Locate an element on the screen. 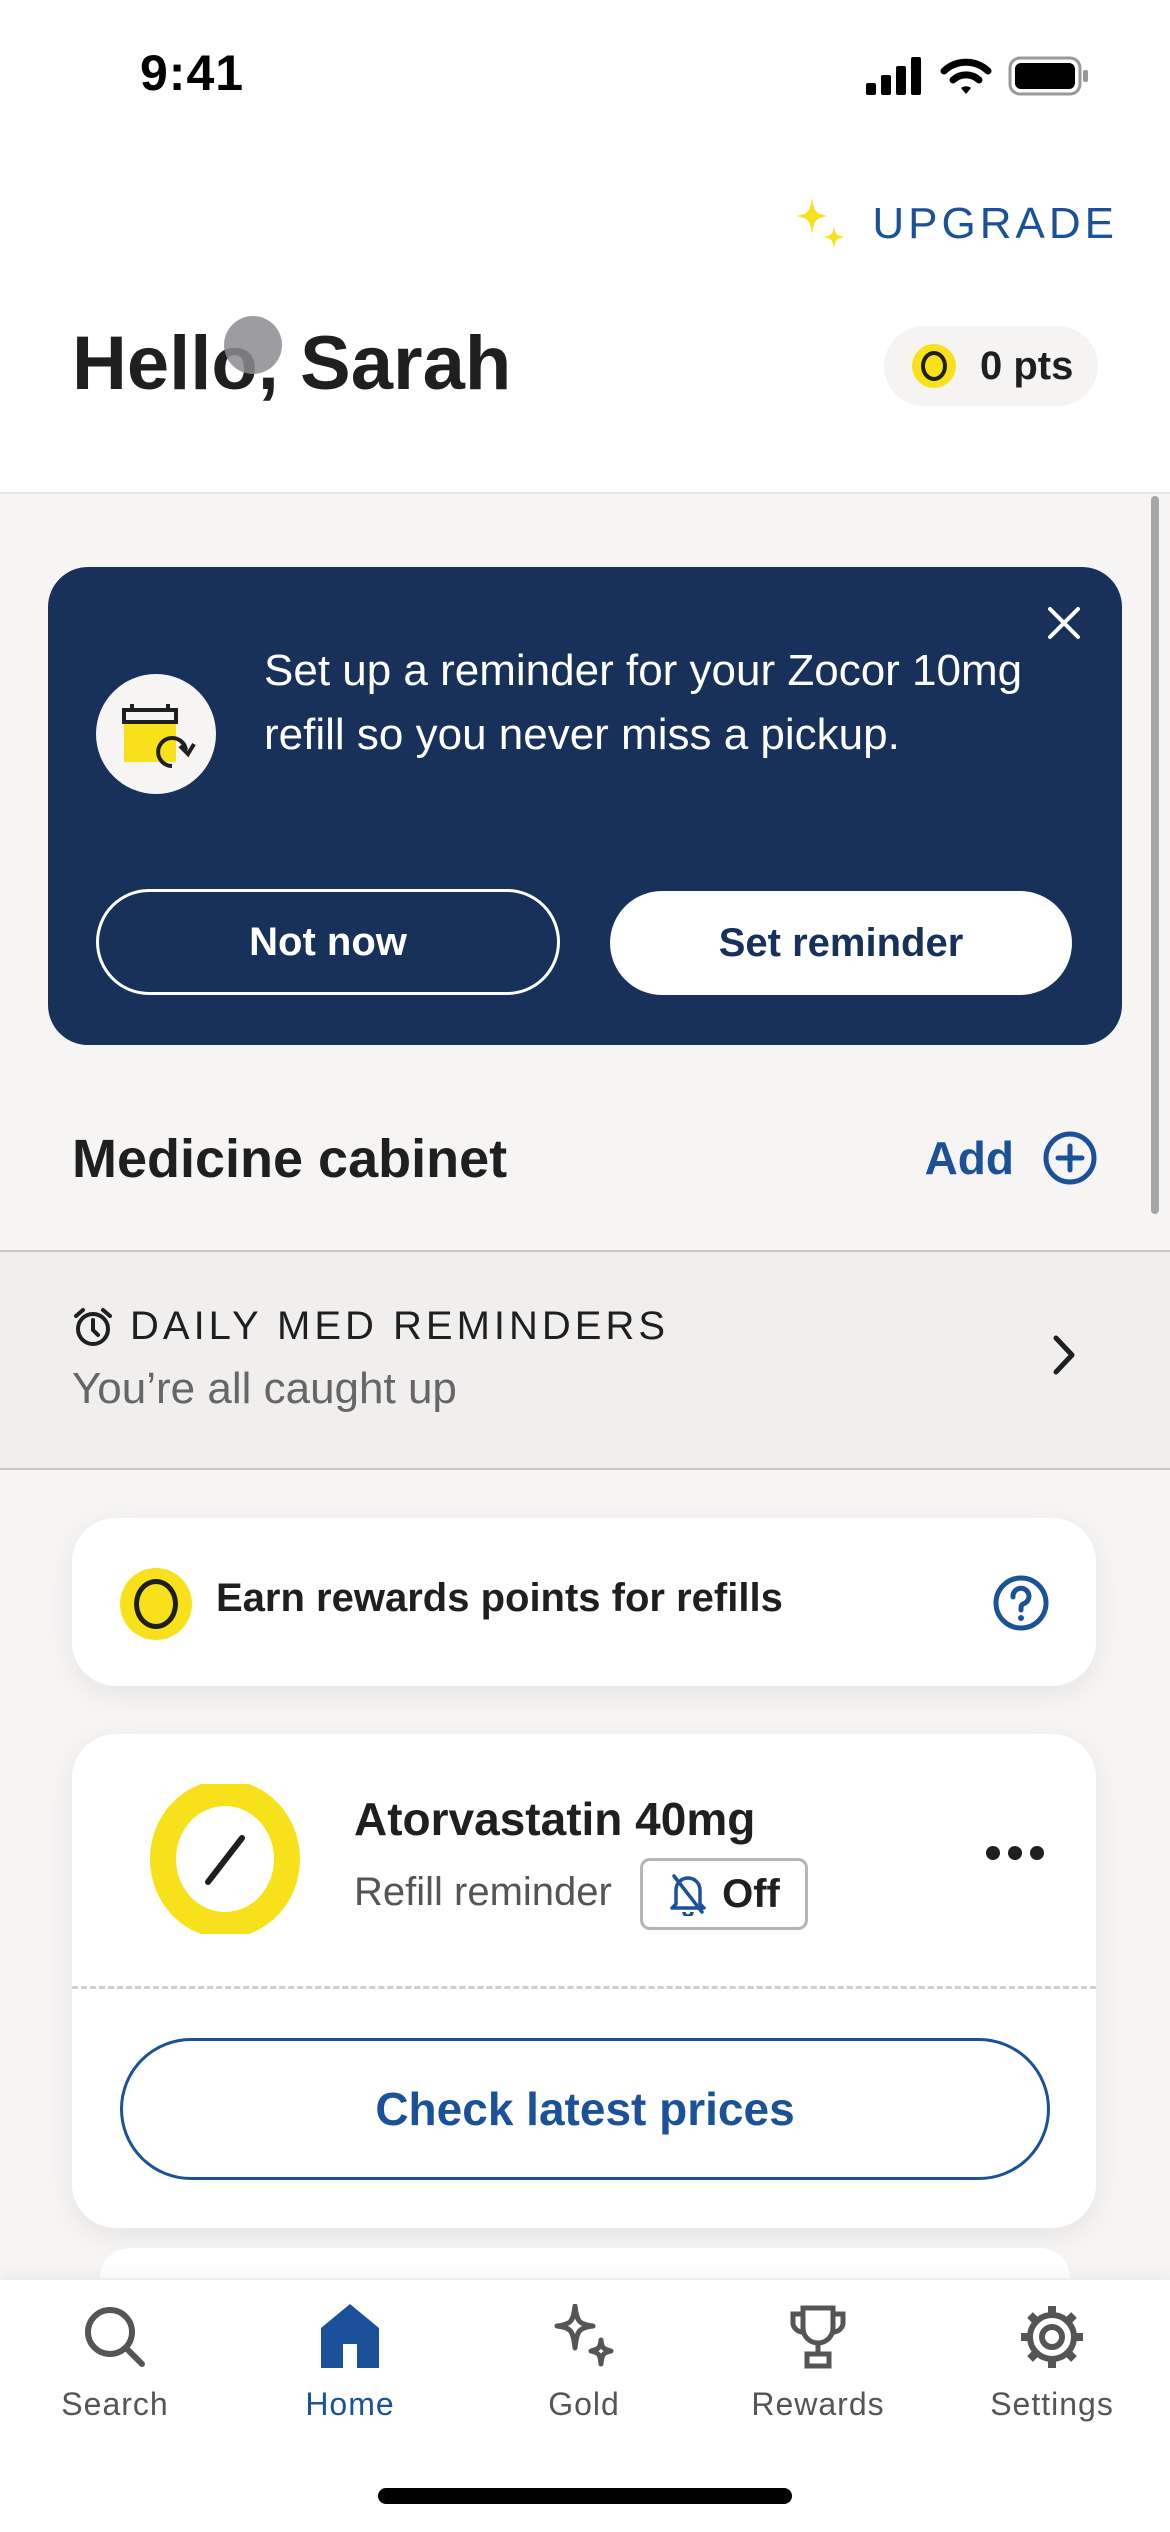  set-reminder-button: Set reminder is located at coordinates (841, 943).